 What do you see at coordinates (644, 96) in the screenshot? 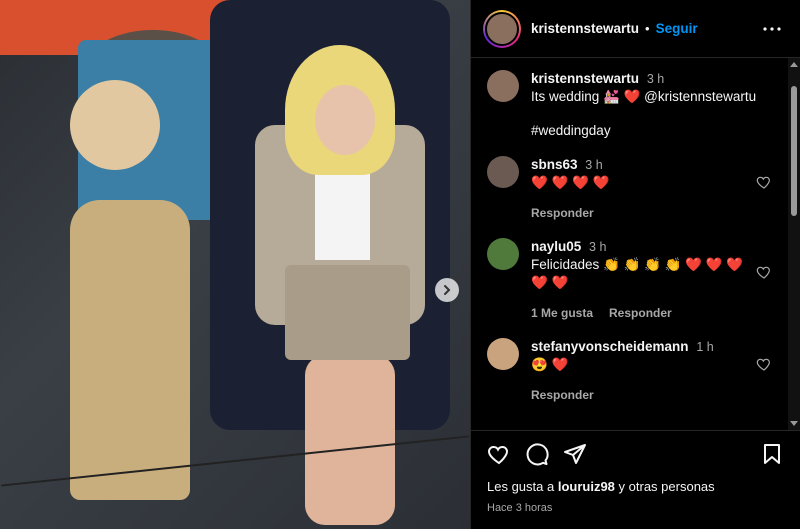
I see `caption-text: Its wedding 💒 ❤️ @kristennstewartu` at bounding box center [644, 96].